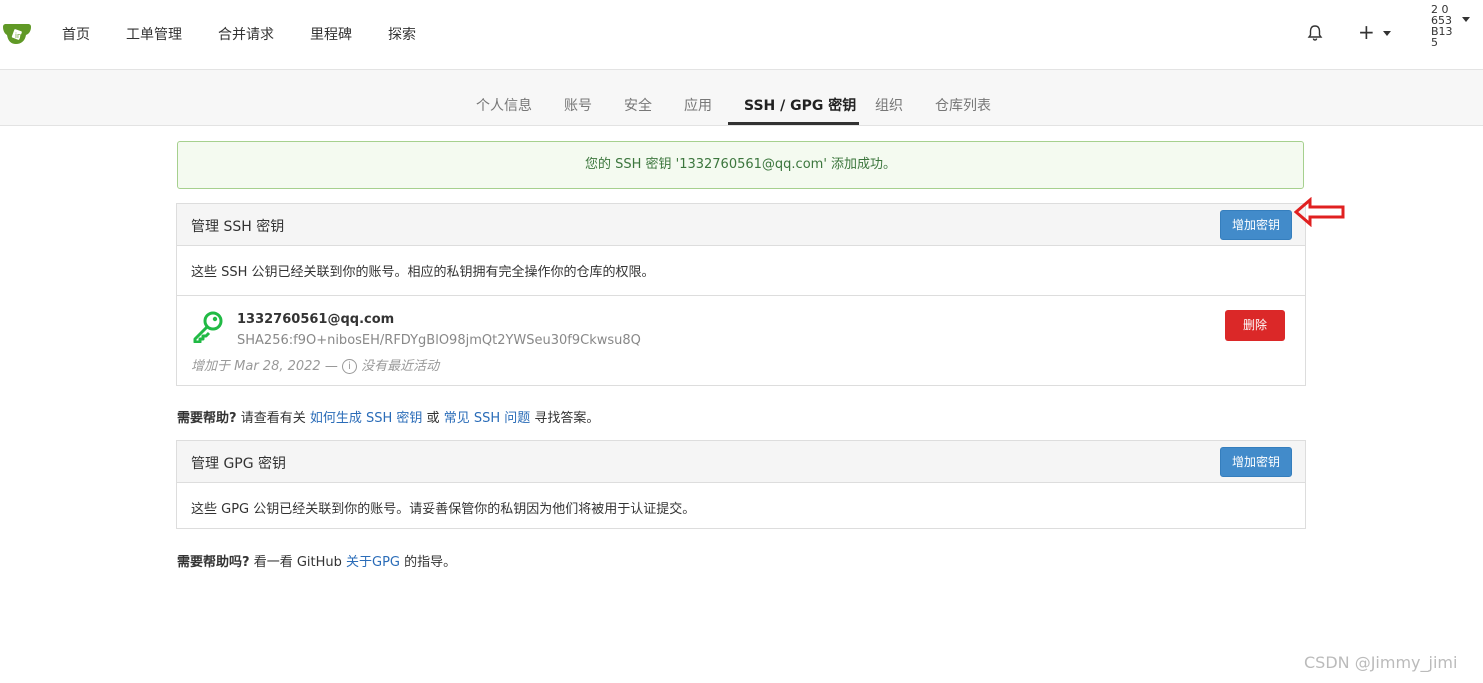  Describe the element at coordinates (208, 327) in the screenshot. I see `key-icon` at that location.